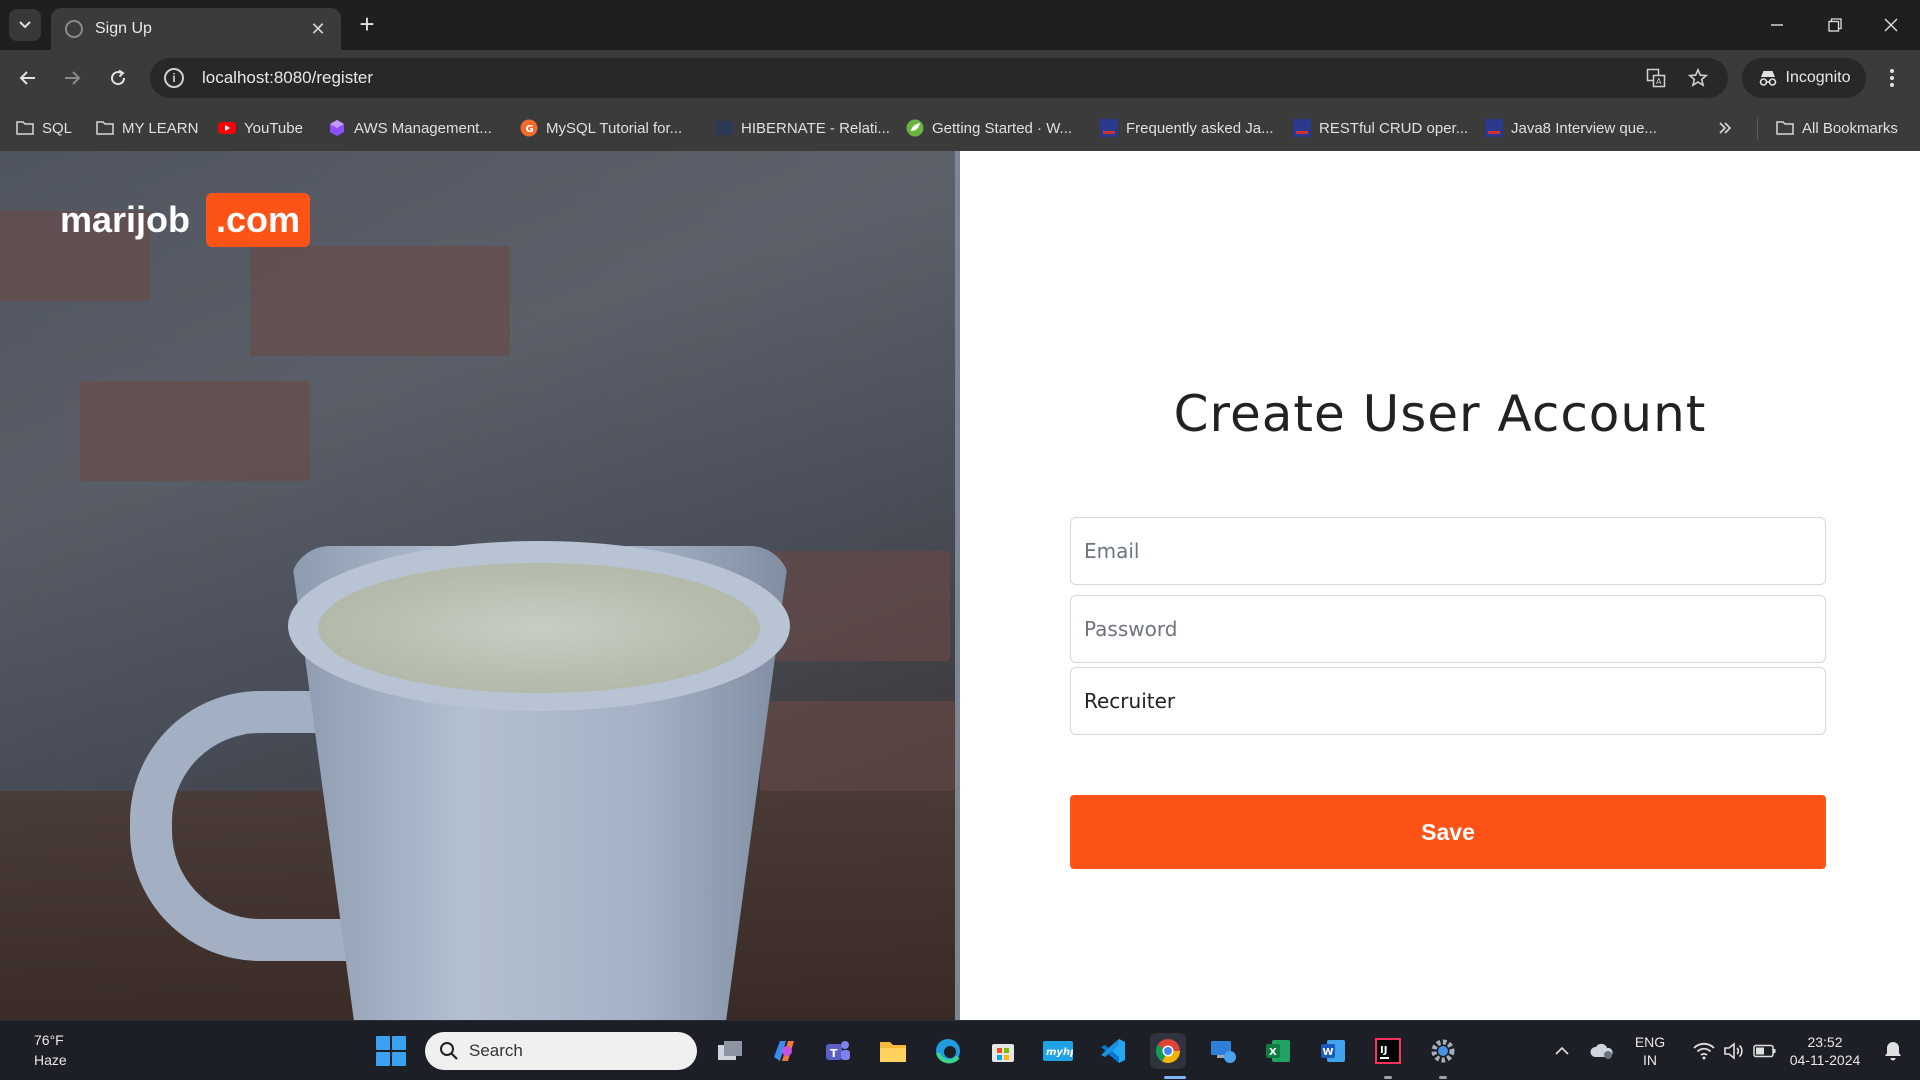 Image resolution: width=1920 pixels, height=1080 pixels. What do you see at coordinates (260, 128) in the screenshot?
I see `bookmark-youtube: YouTube` at bounding box center [260, 128].